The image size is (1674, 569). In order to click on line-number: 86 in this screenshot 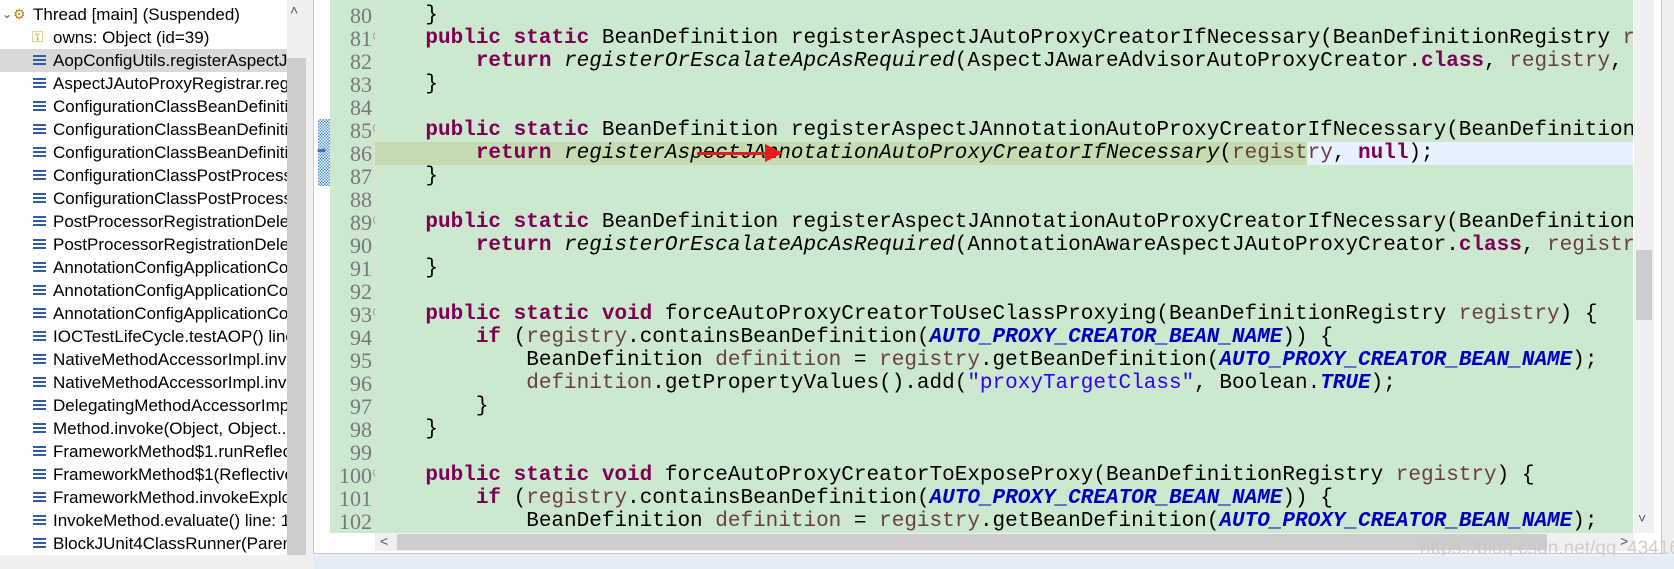, I will do `click(361, 153)`.